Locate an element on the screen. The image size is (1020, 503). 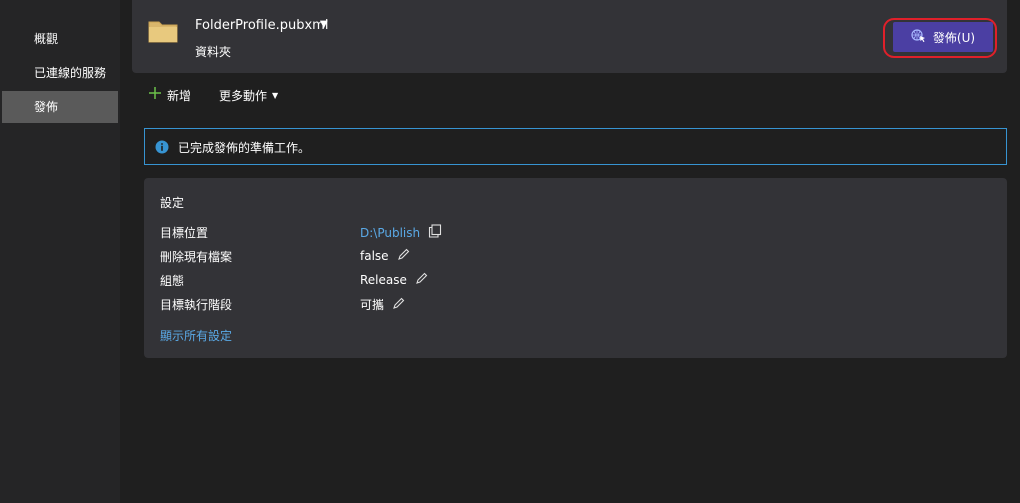
sidebar-item-publish: 發佈 is located at coordinates (60, 107).